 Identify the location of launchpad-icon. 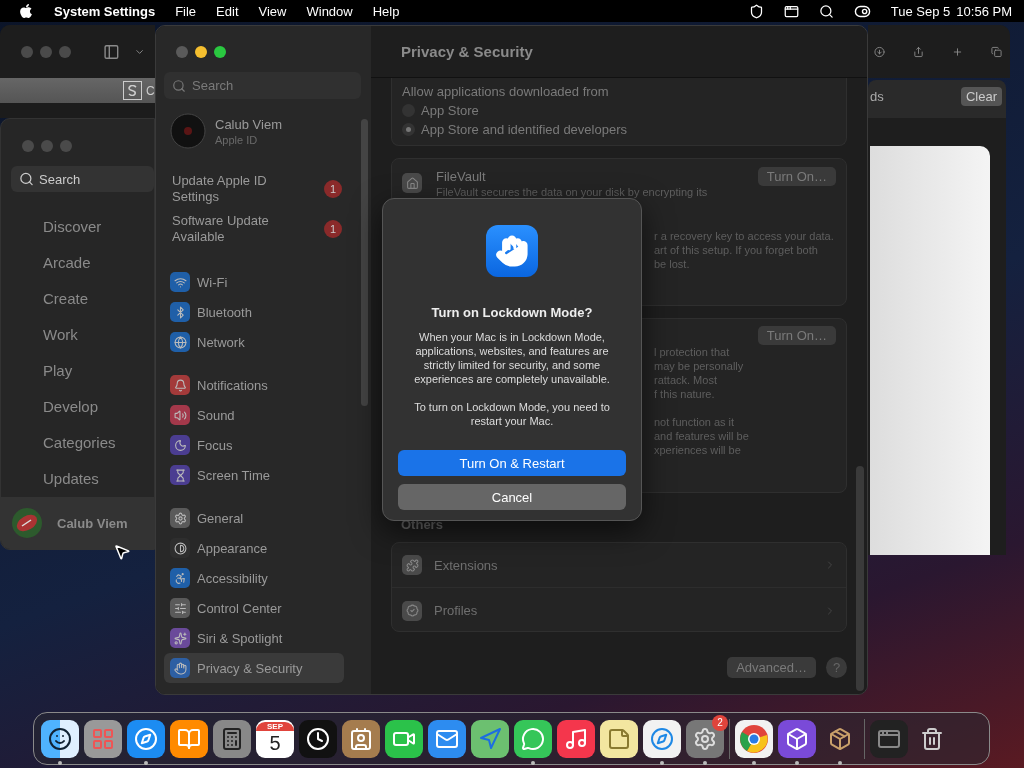
(103, 738).